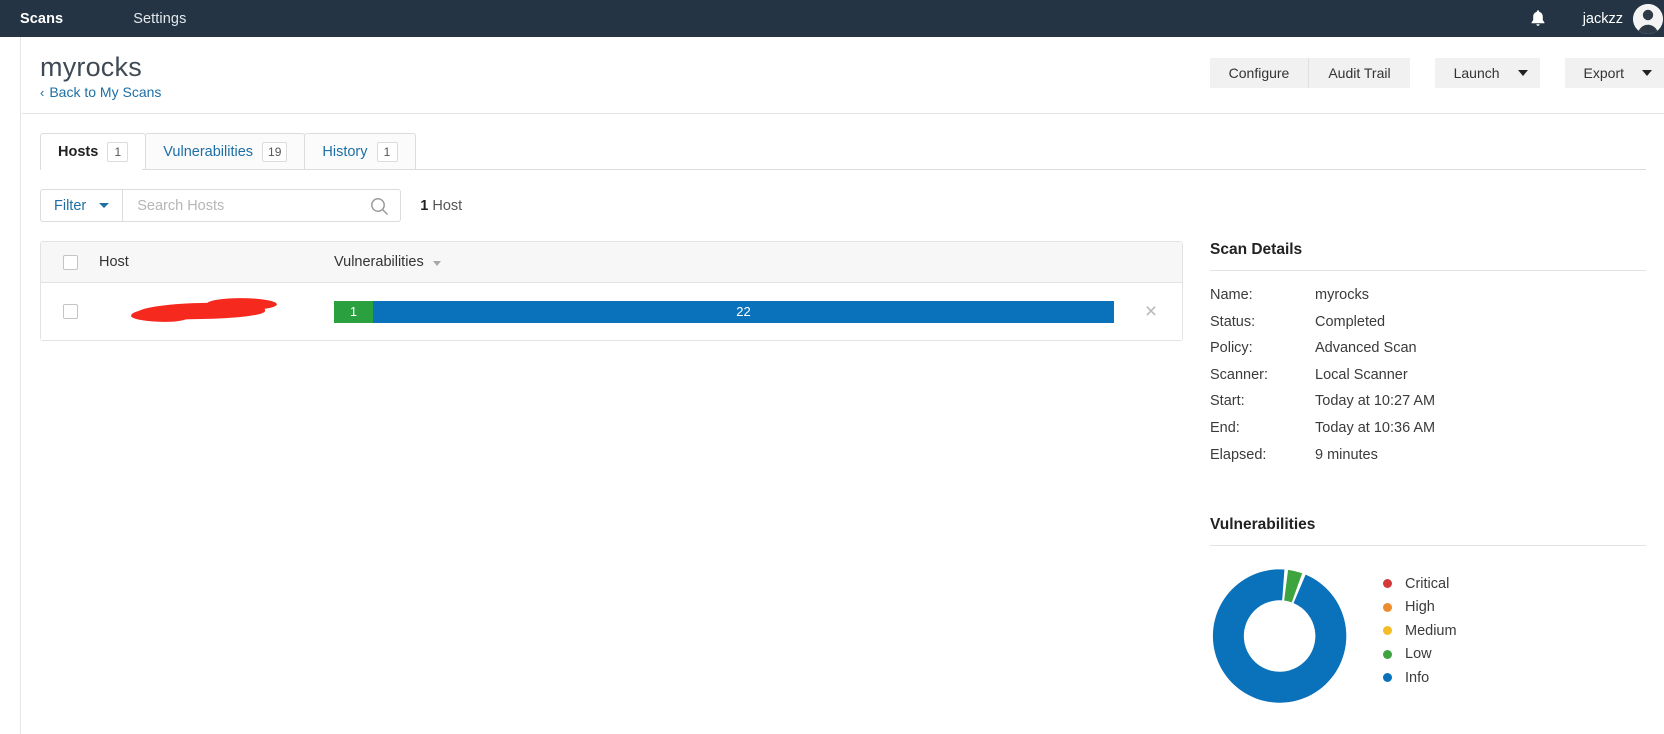 Image resolution: width=1664 pixels, height=734 pixels. Describe the element at coordinates (1437, 348) in the screenshot. I see `detail-row-policy: Policy: Advanced Scan` at that location.